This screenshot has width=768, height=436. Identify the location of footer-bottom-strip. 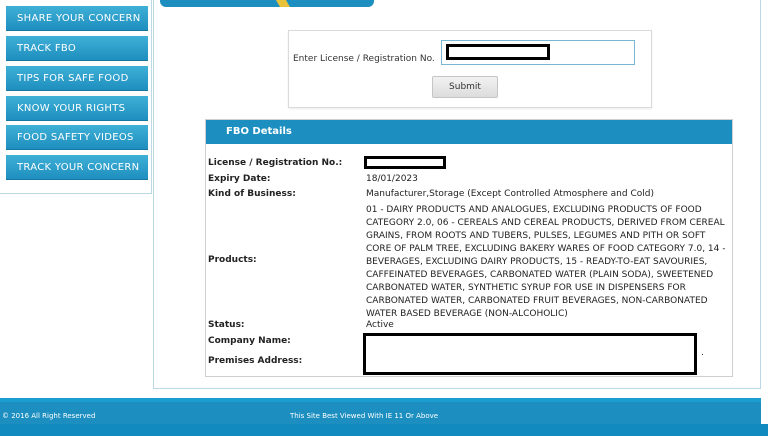
(384, 430).